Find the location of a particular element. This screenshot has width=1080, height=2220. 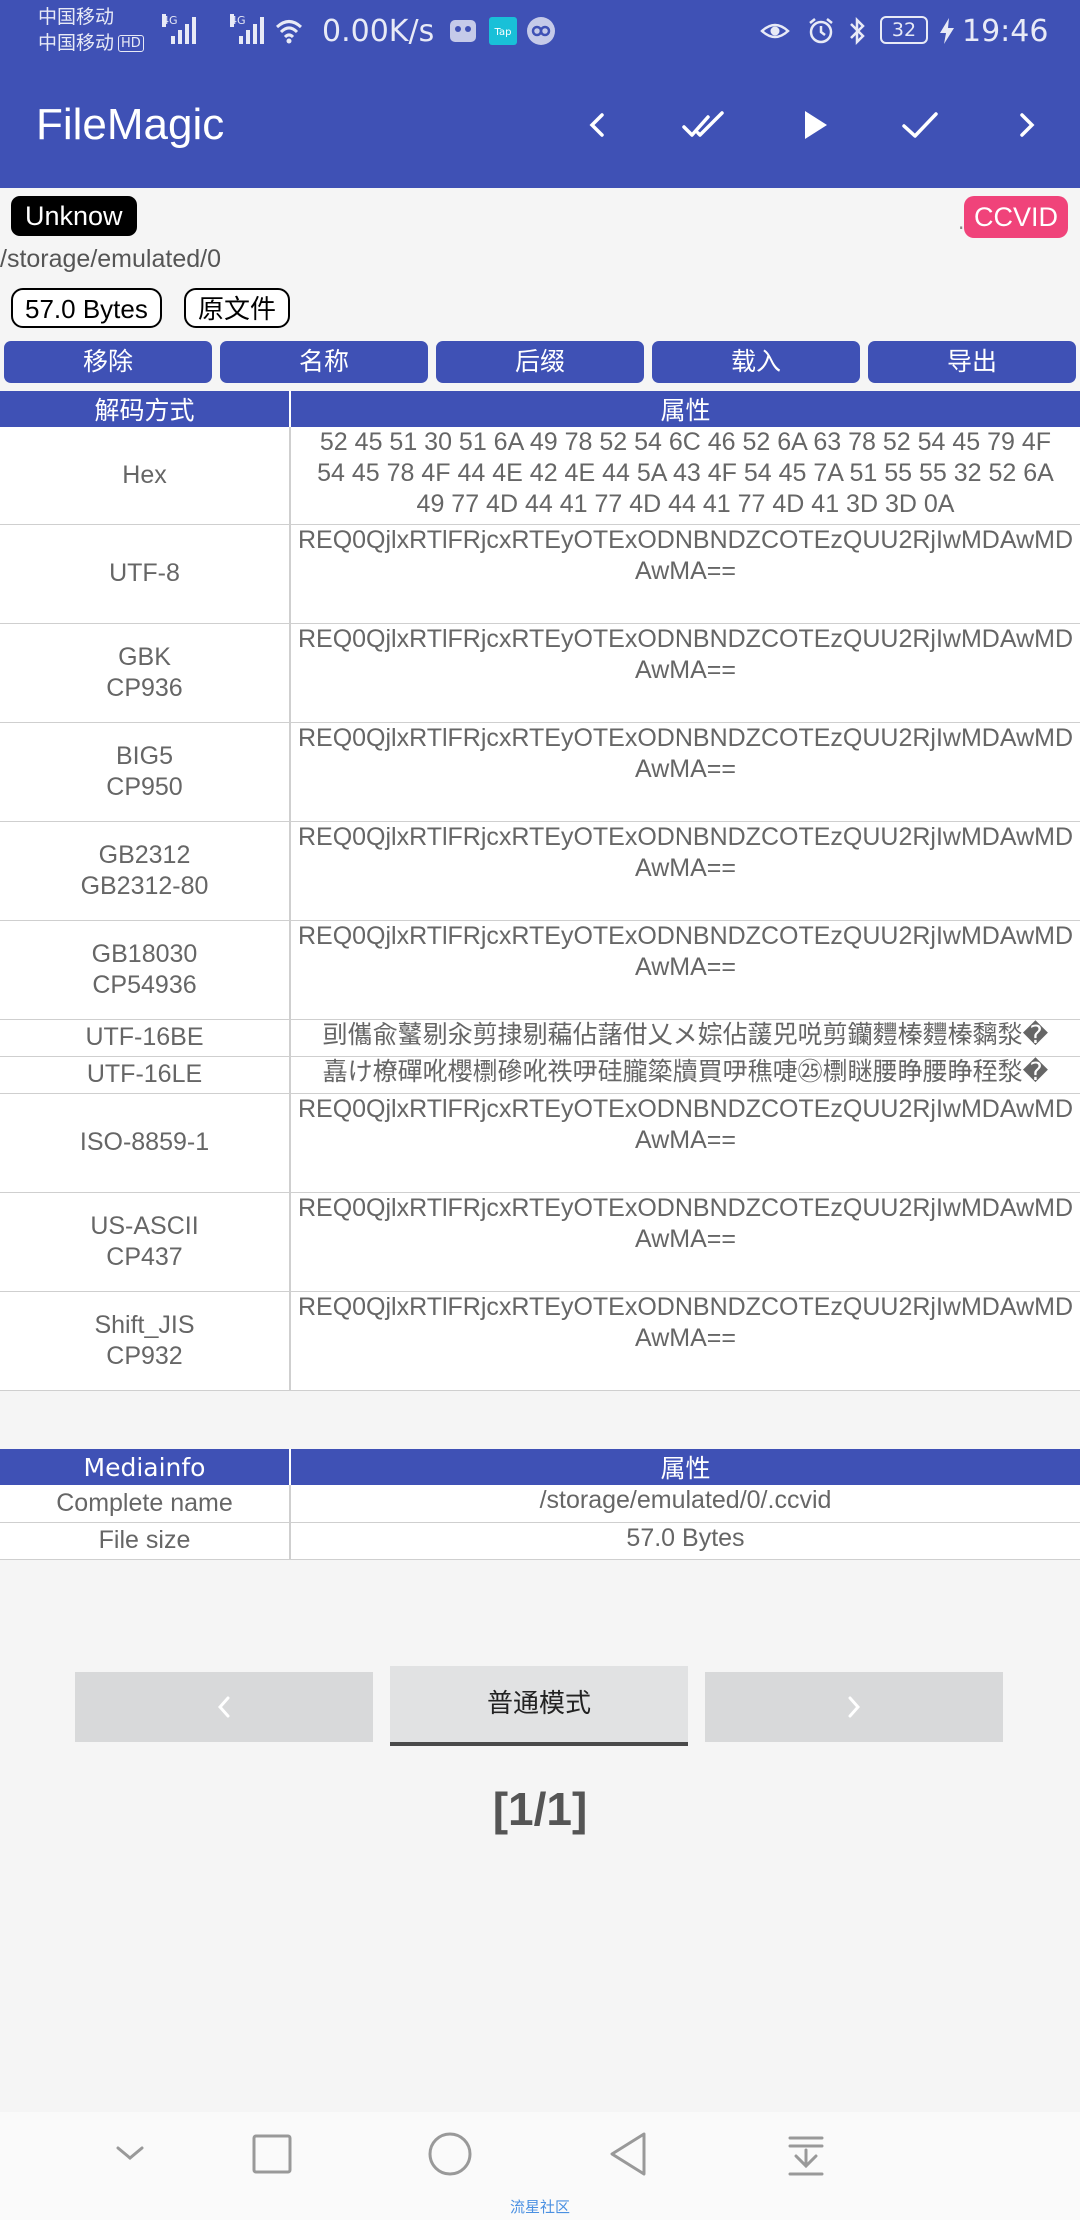

row-key-line: CP950 is located at coordinates (144, 786).